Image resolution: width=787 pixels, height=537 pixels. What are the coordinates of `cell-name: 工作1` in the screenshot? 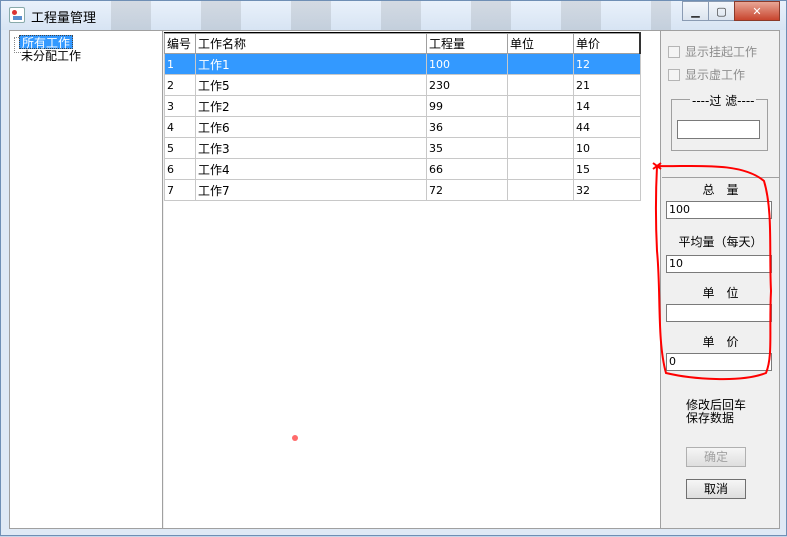 It's located at (311, 64).